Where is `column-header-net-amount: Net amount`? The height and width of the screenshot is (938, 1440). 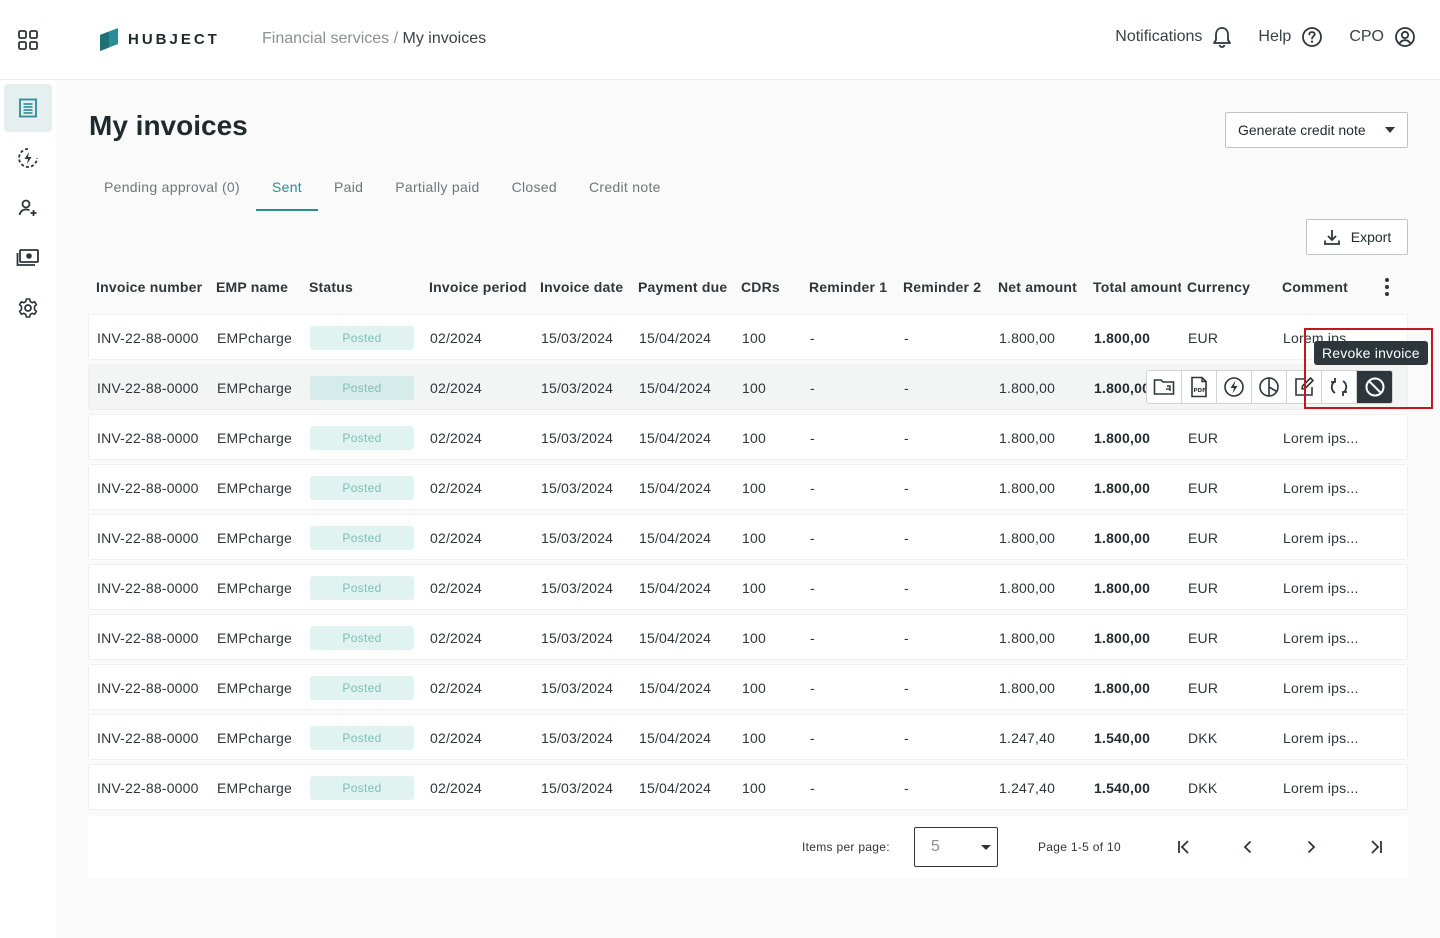 column-header-net-amount: Net amount is located at coordinates (1037, 287).